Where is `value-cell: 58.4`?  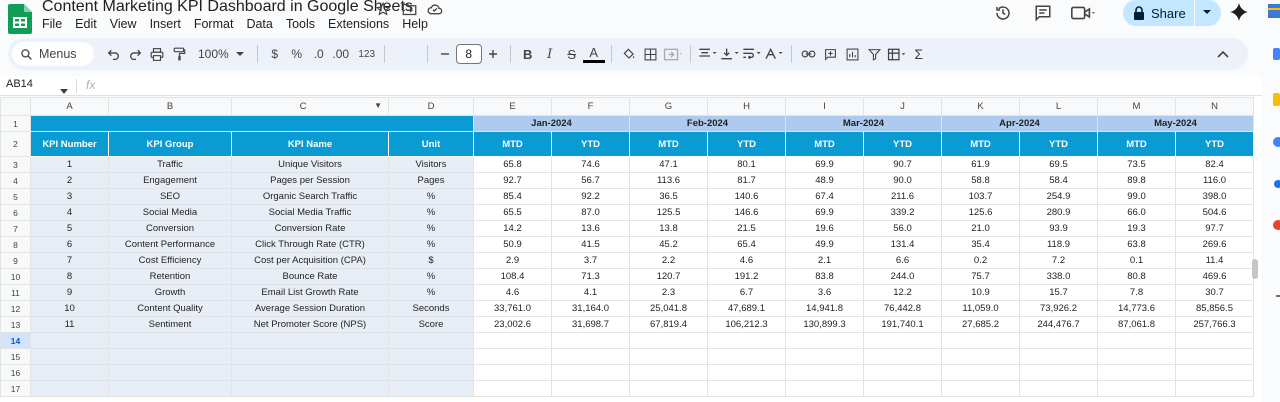 value-cell: 58.4 is located at coordinates (1058, 180).